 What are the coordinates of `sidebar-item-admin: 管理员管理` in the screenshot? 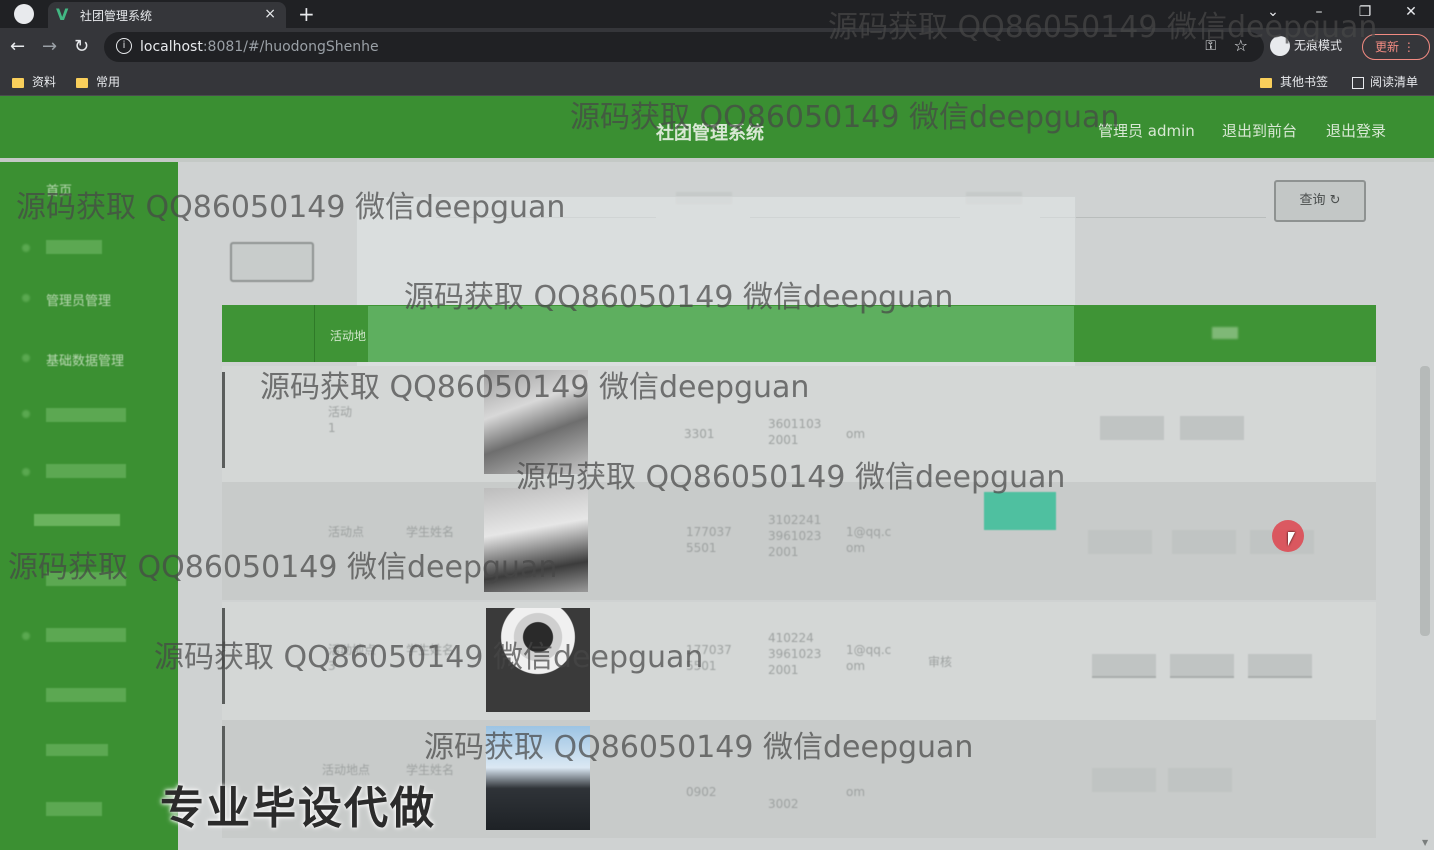 It's located at (78, 299).